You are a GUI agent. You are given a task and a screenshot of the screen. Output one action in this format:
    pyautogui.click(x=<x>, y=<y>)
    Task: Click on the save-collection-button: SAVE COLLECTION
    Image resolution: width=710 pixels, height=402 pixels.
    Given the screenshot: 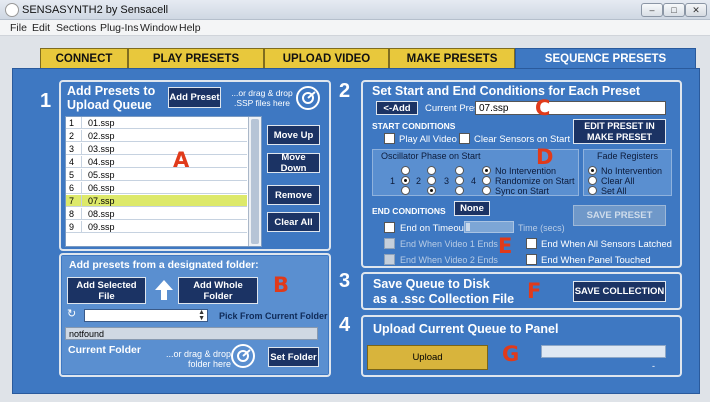 What is the action you would take?
    pyautogui.click(x=619, y=291)
    